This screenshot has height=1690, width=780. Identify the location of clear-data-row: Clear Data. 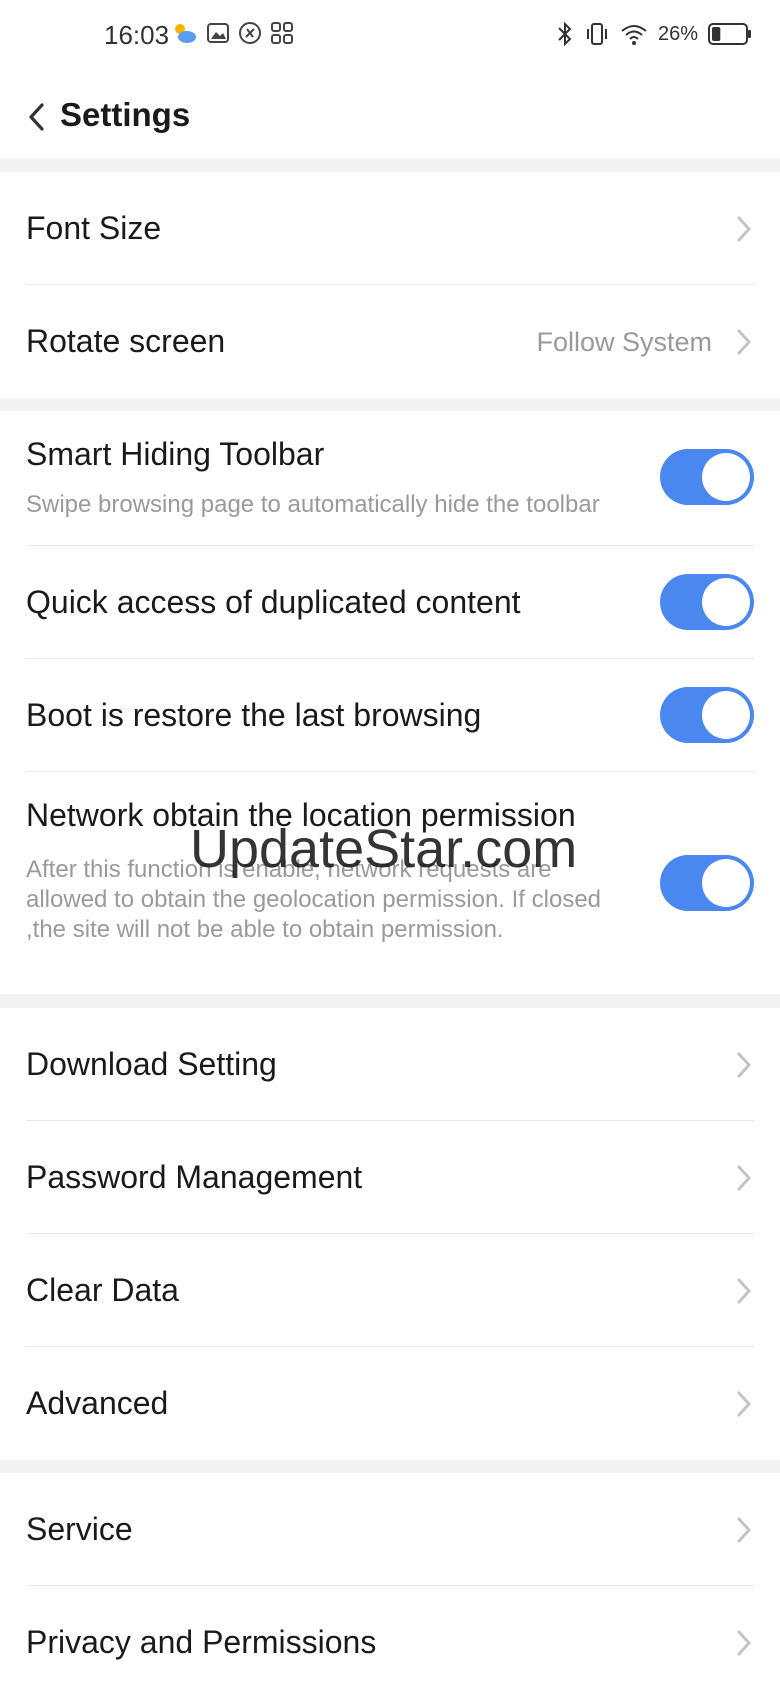
(390, 1290).